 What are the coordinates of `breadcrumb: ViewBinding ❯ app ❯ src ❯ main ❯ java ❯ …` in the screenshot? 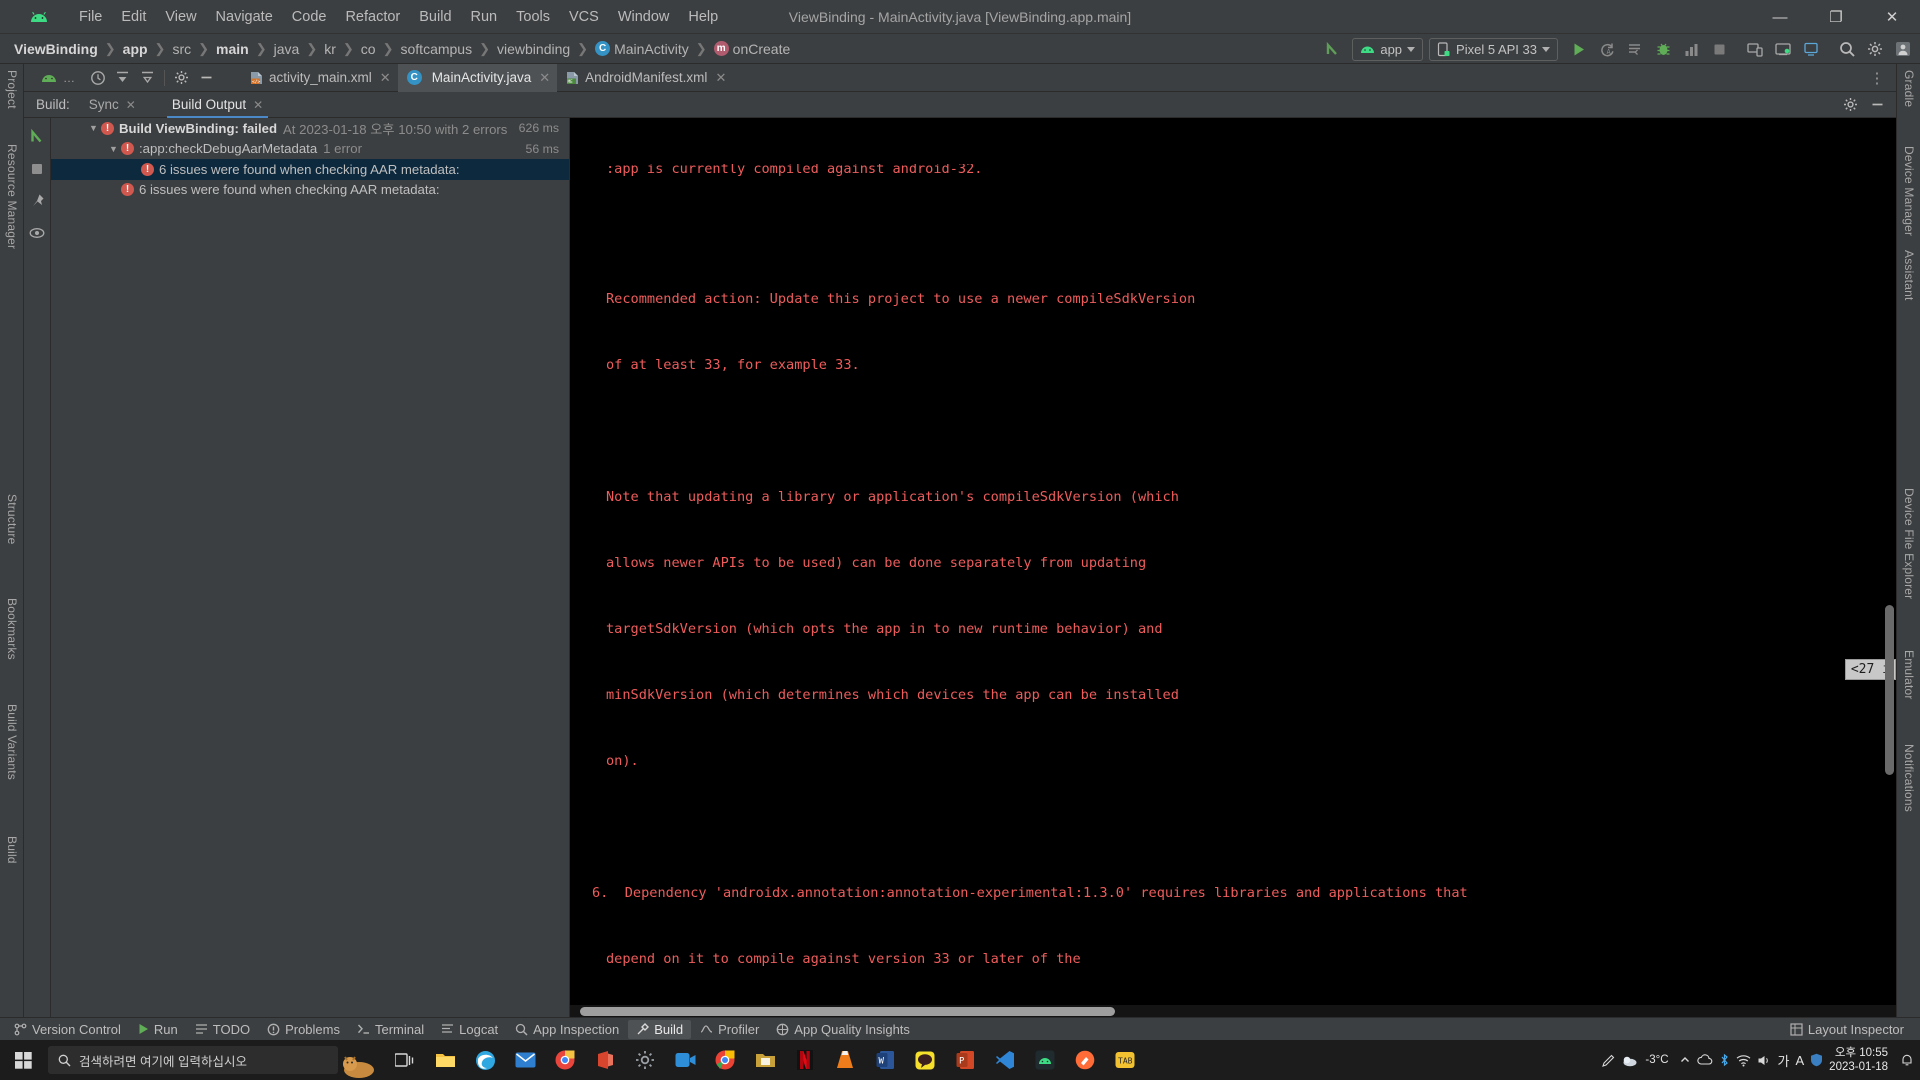 It's located at (402, 49).